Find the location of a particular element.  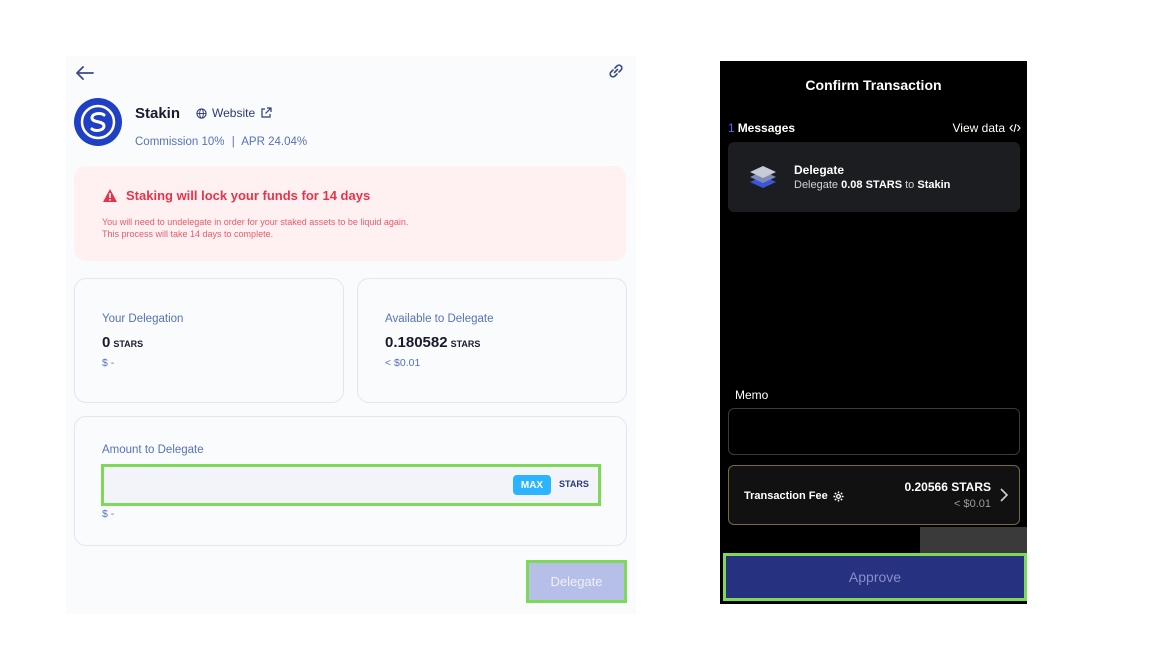

delegate-button: Delegate is located at coordinates (576, 581).